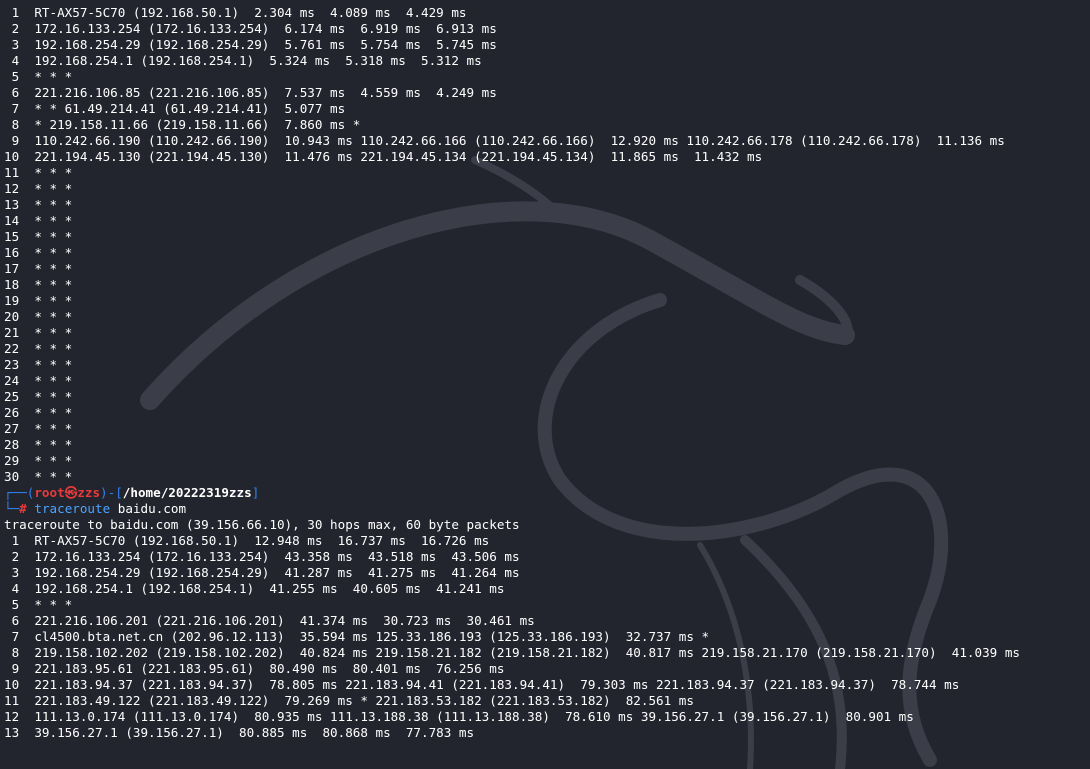  Describe the element at coordinates (38, 332) in the screenshot. I see `output-line: 21 * * *` at that location.